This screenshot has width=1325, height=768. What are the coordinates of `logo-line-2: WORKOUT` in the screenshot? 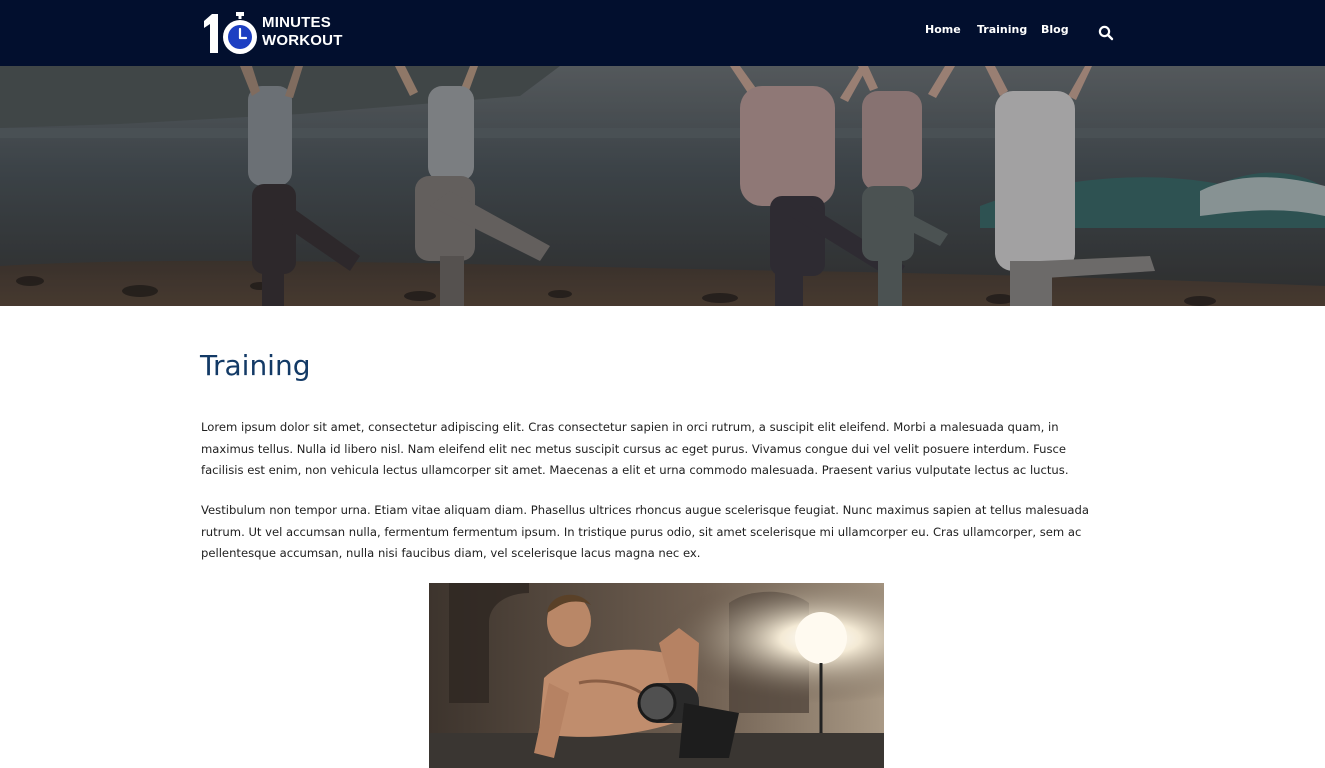 It's located at (302, 40).